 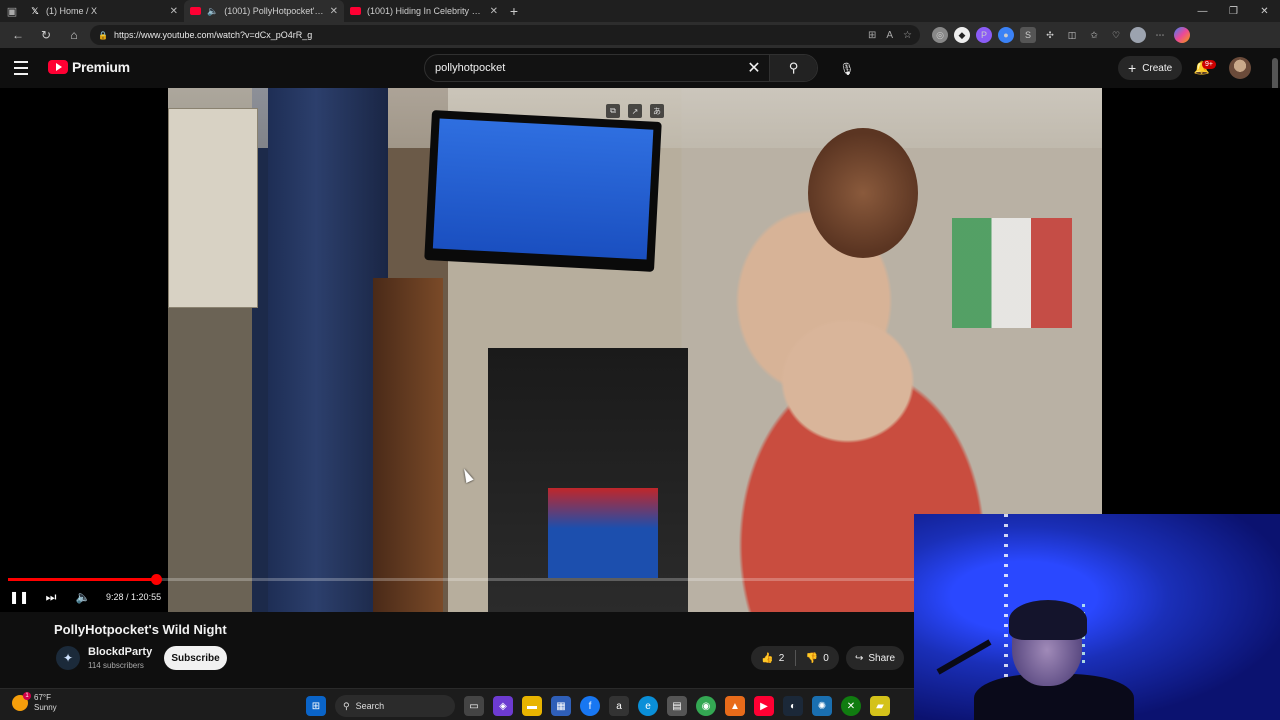 I want to click on weather-widget: 67°F Sunny, so click(x=34, y=702).